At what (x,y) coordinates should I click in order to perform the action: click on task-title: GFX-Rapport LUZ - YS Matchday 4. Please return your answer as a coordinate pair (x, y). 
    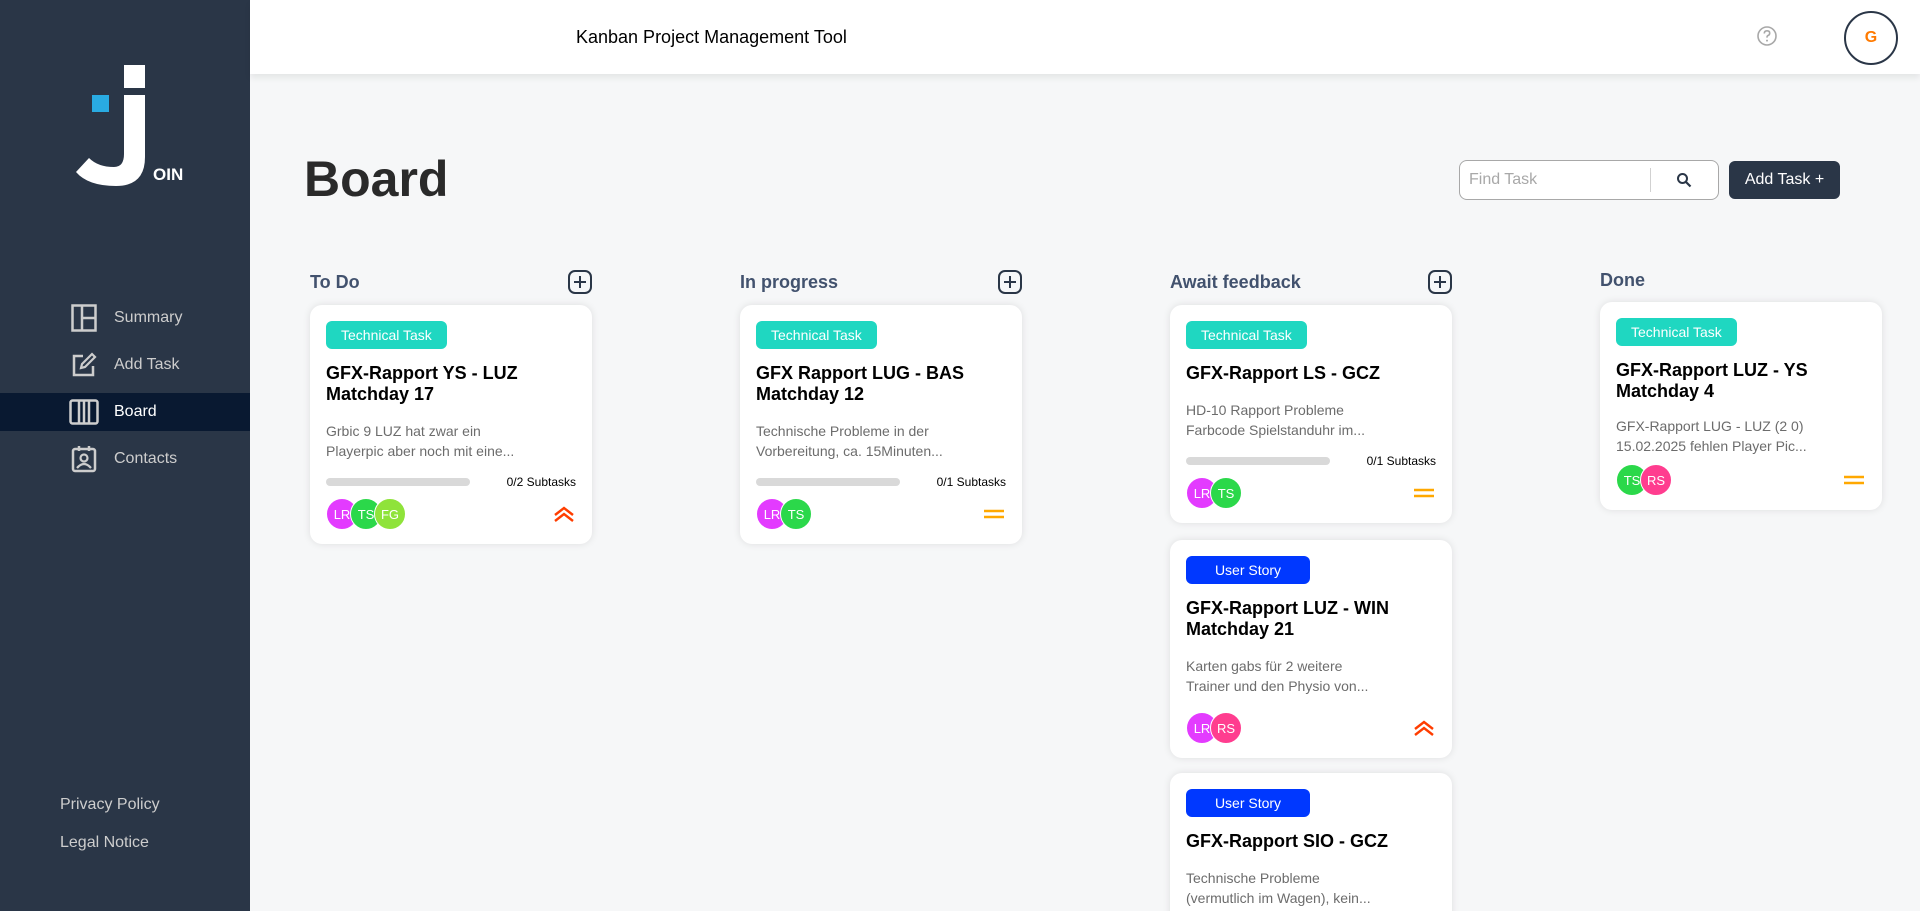
    Looking at the image, I should click on (1712, 380).